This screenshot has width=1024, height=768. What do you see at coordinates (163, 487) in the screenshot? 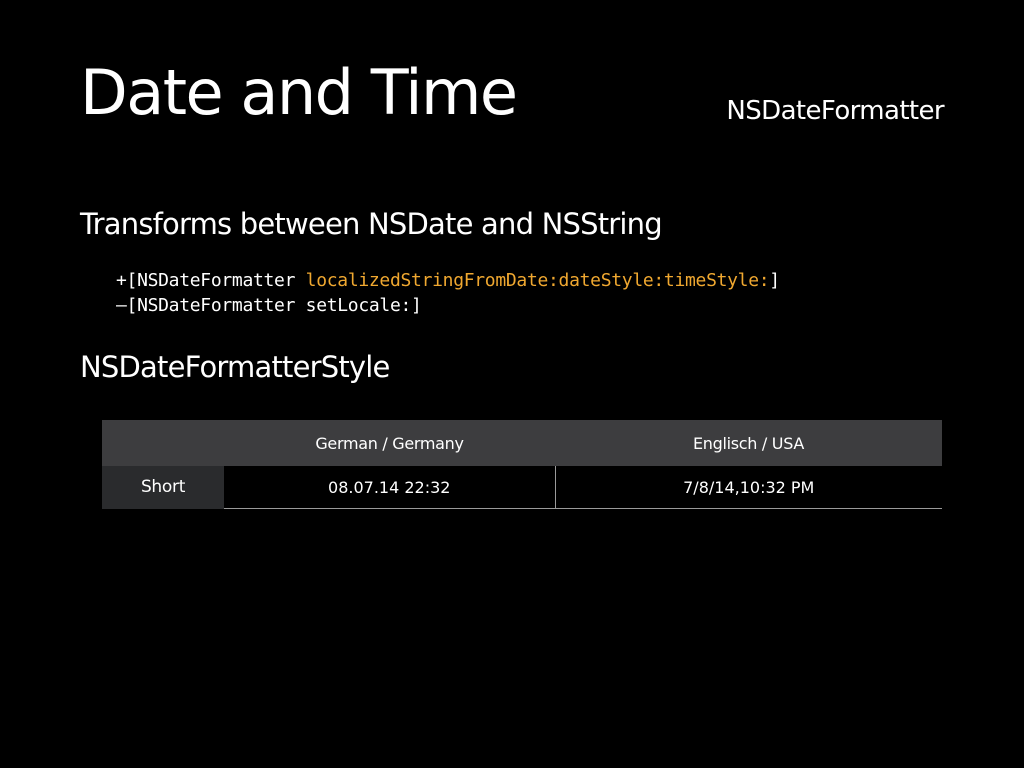
I see `row-label-short: Short` at bounding box center [163, 487].